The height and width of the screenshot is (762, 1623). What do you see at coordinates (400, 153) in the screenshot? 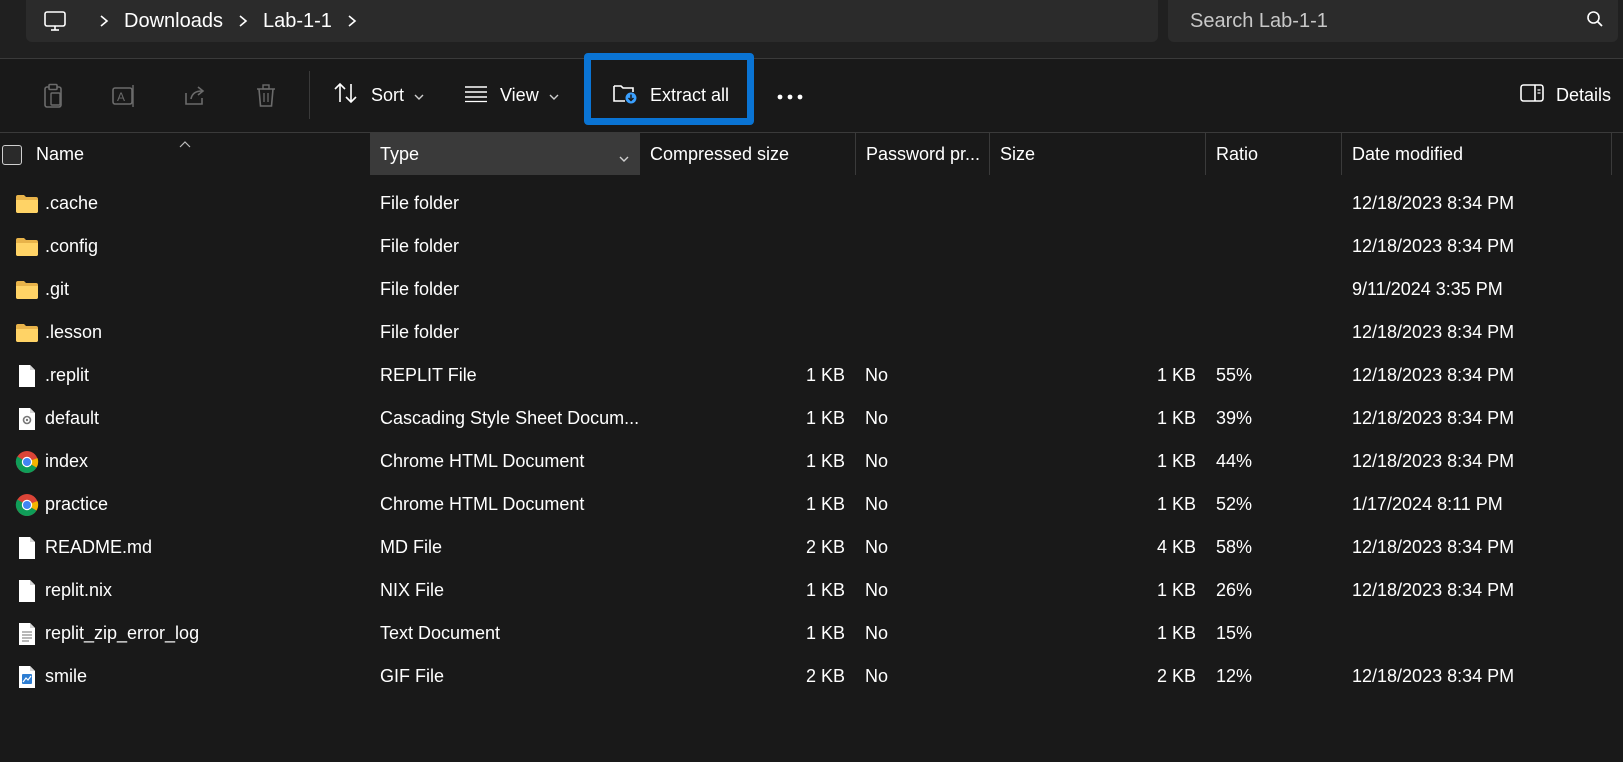
I see `column-header-type-label: Type` at bounding box center [400, 153].